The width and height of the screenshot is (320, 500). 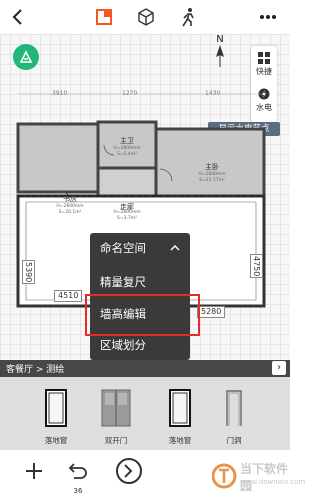 What do you see at coordinates (142, 315) in the screenshot?
I see `highlight-box` at bounding box center [142, 315].